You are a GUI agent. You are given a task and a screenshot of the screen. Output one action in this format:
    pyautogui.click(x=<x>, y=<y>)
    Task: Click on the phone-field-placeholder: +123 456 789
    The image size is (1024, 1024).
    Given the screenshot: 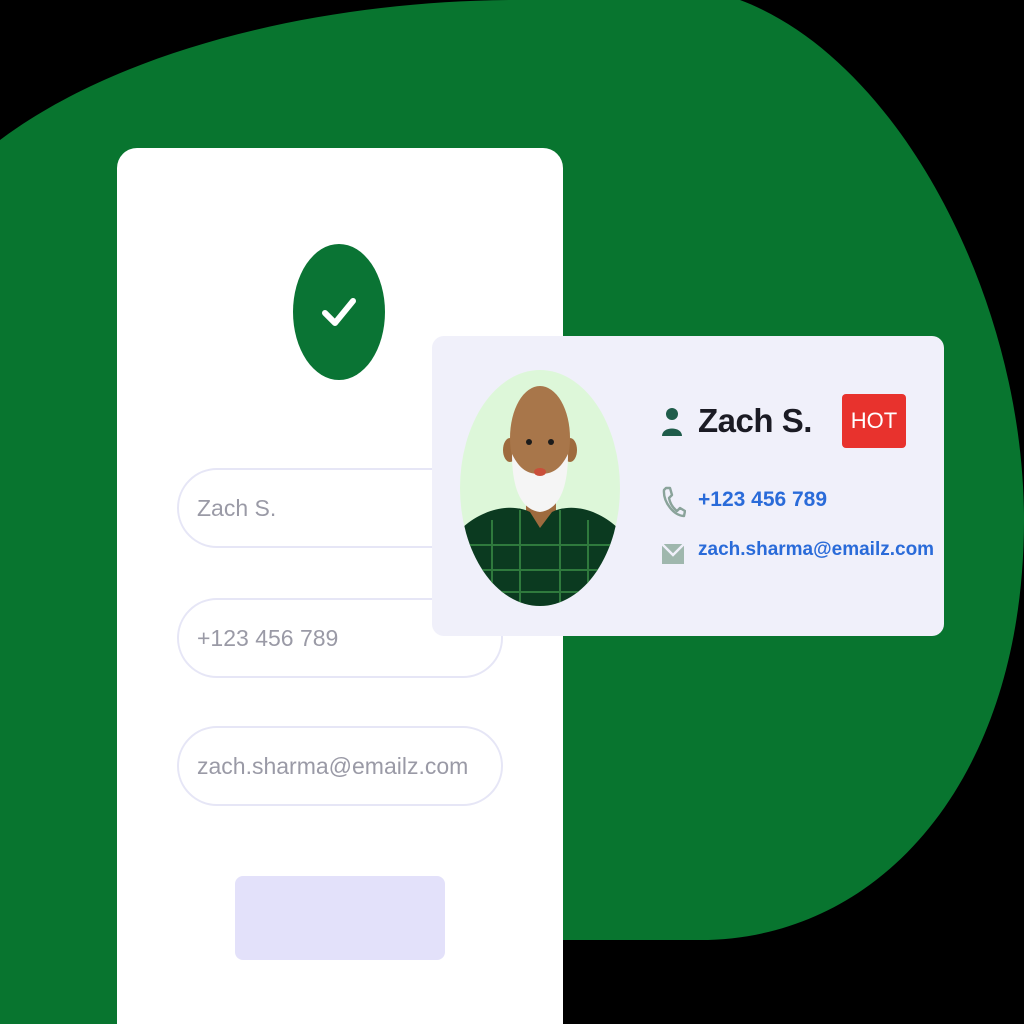 What is the action you would take?
    pyautogui.click(x=268, y=637)
    